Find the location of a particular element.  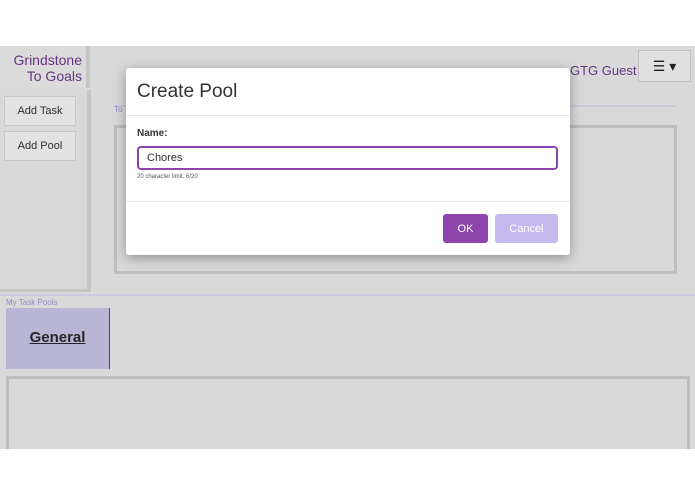

name-label: Name: is located at coordinates (152, 133).